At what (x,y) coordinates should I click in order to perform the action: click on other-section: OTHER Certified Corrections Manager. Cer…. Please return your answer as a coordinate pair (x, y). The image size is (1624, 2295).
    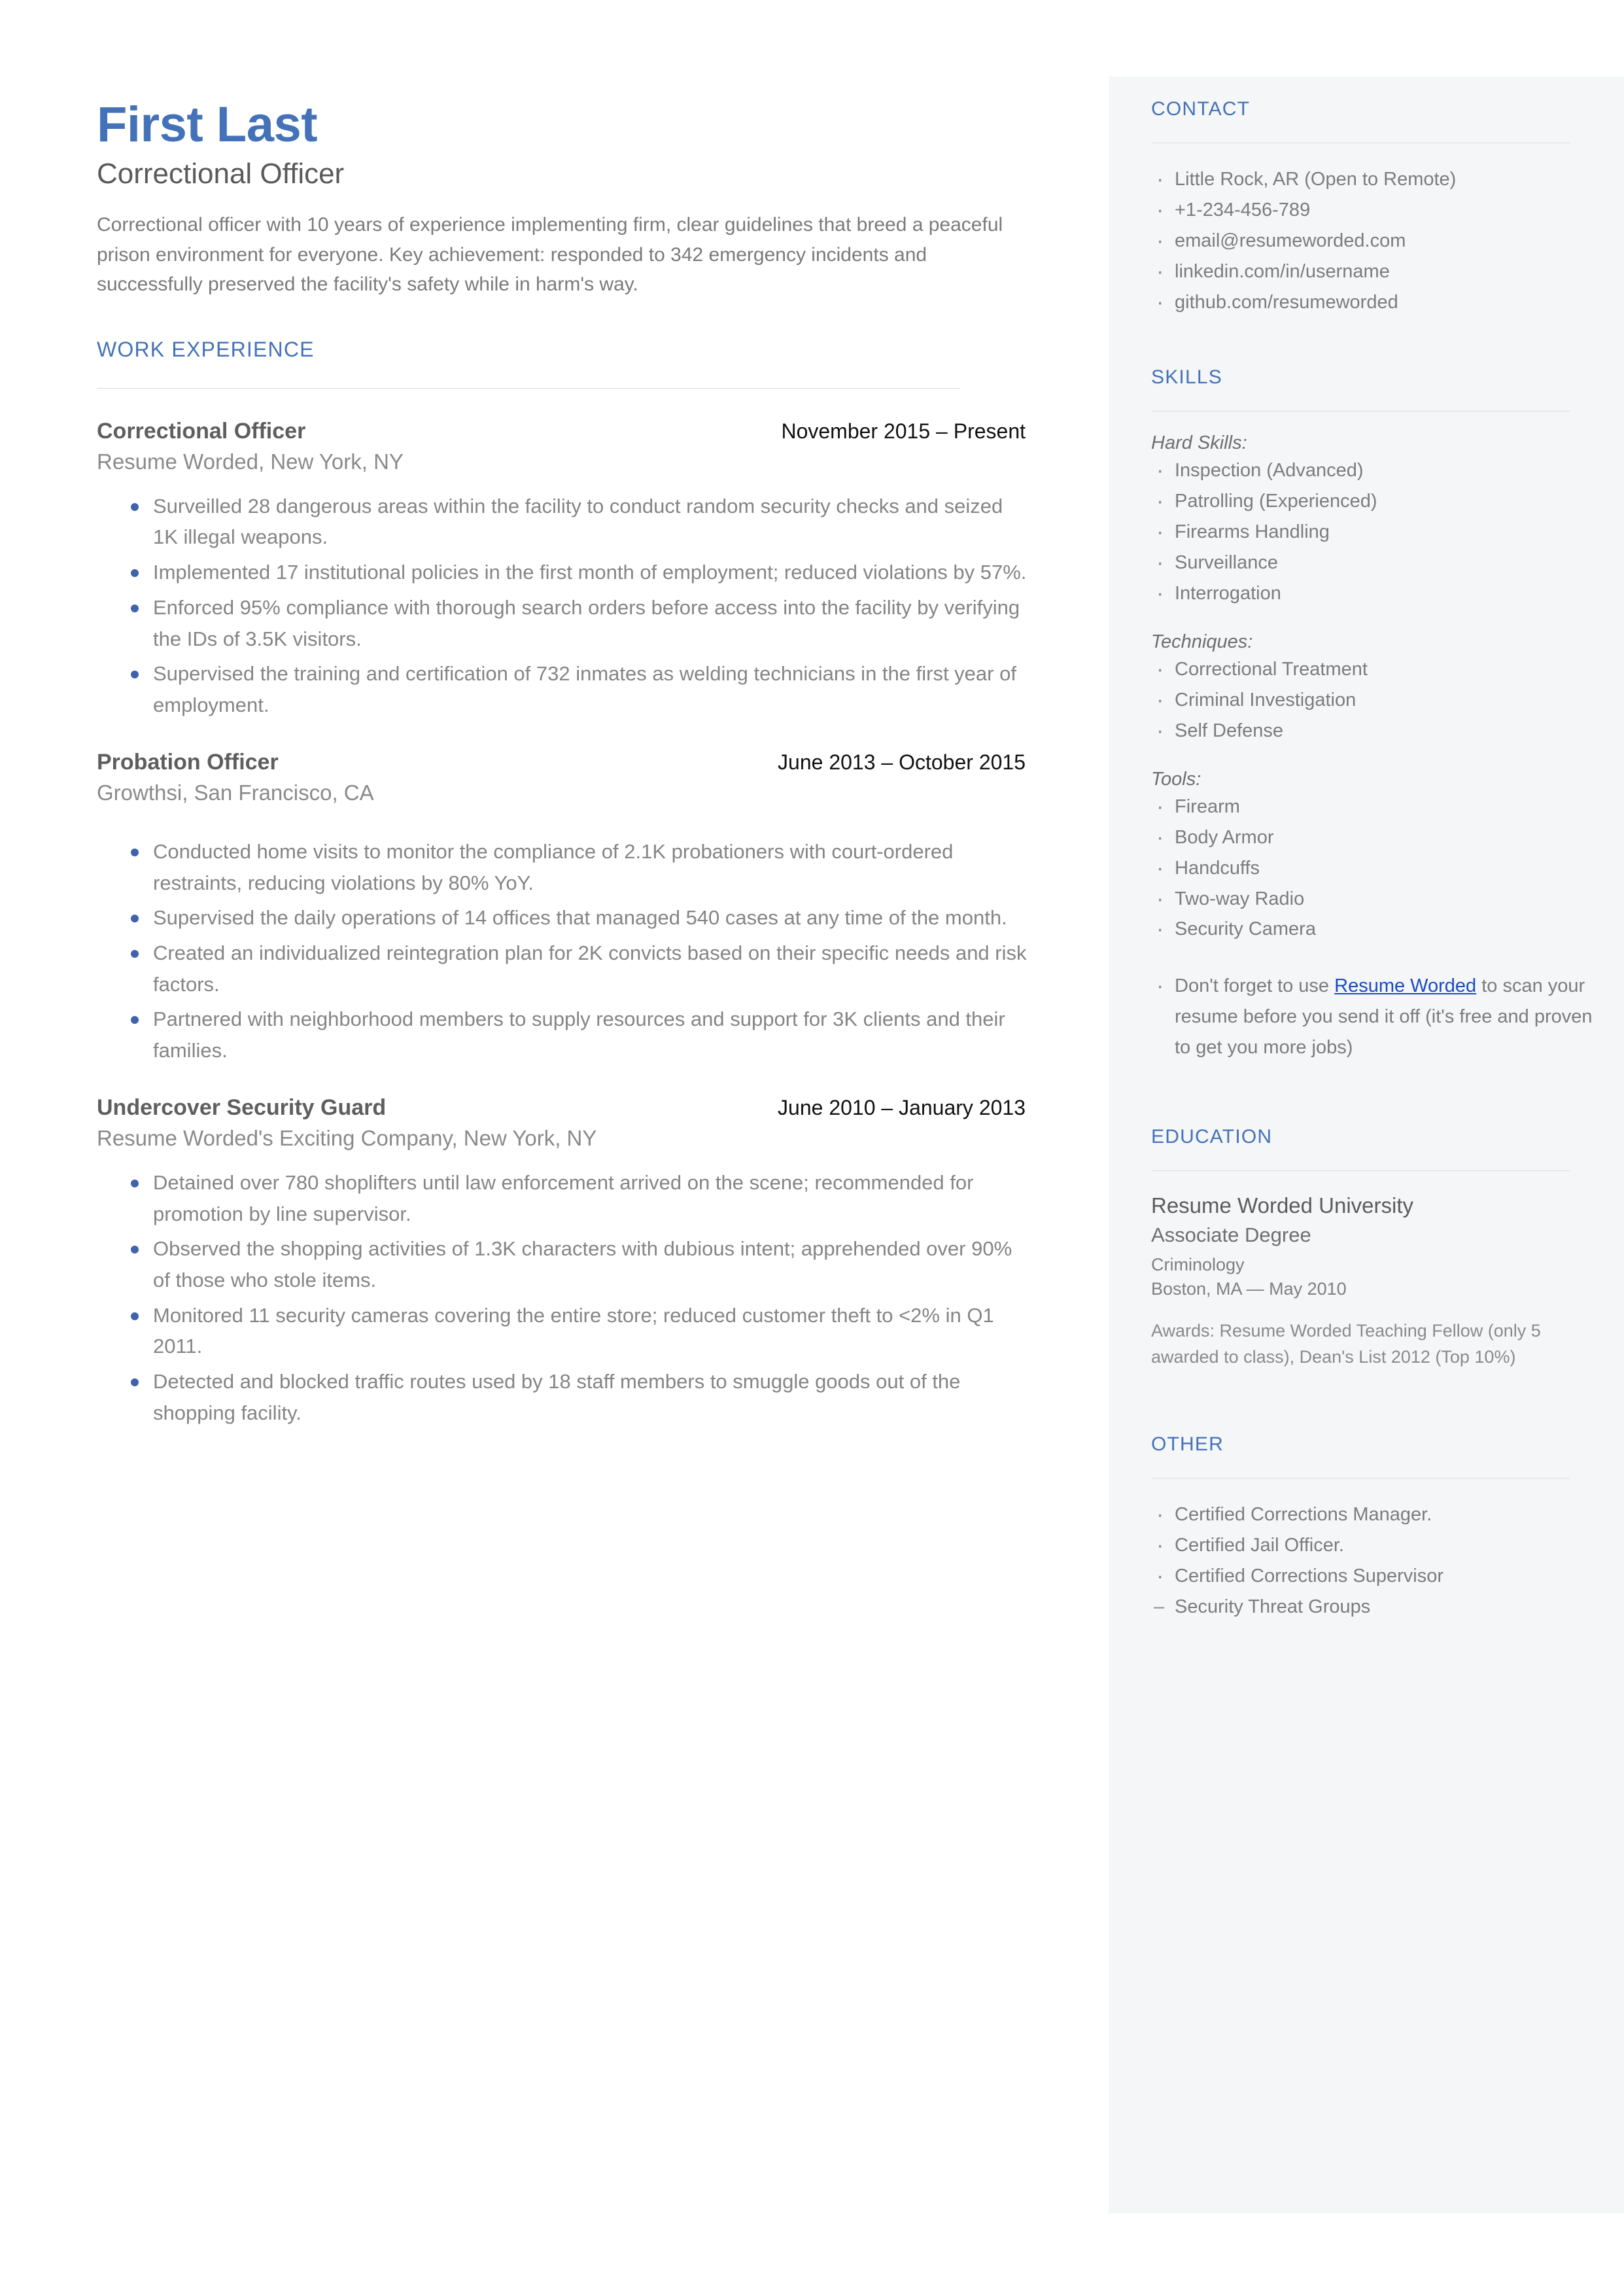
    Looking at the image, I should click on (1374, 1527).